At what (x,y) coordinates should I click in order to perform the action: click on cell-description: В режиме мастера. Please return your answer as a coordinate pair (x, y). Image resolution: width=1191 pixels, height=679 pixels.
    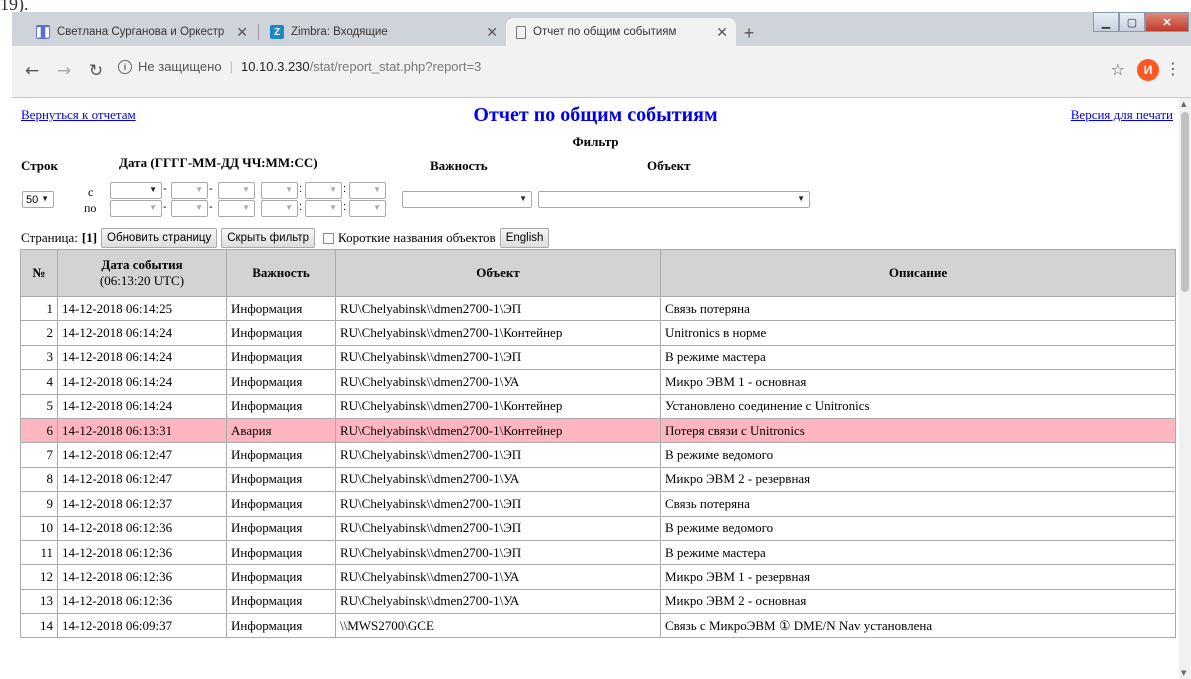
    Looking at the image, I should click on (918, 357).